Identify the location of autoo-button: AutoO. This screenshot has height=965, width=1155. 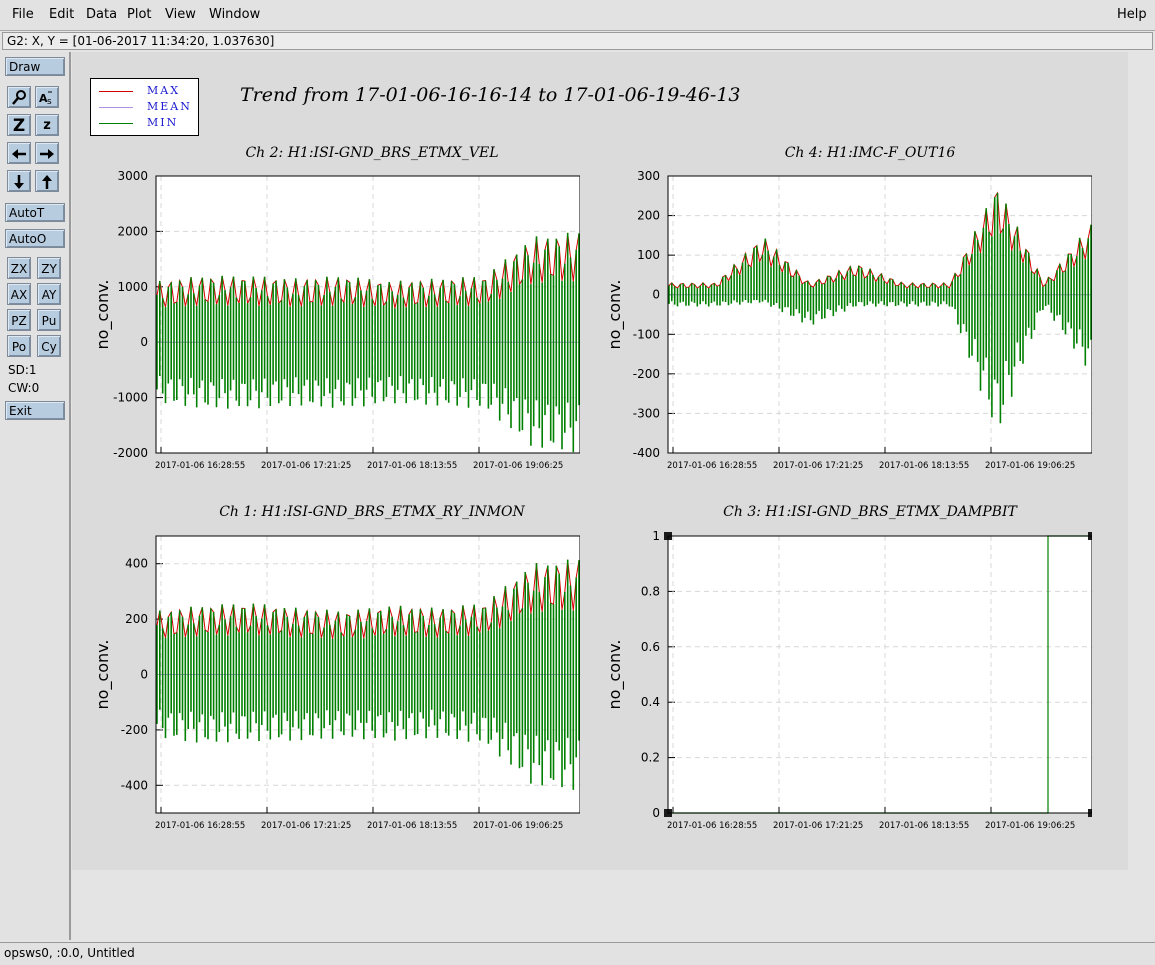
(35, 238).